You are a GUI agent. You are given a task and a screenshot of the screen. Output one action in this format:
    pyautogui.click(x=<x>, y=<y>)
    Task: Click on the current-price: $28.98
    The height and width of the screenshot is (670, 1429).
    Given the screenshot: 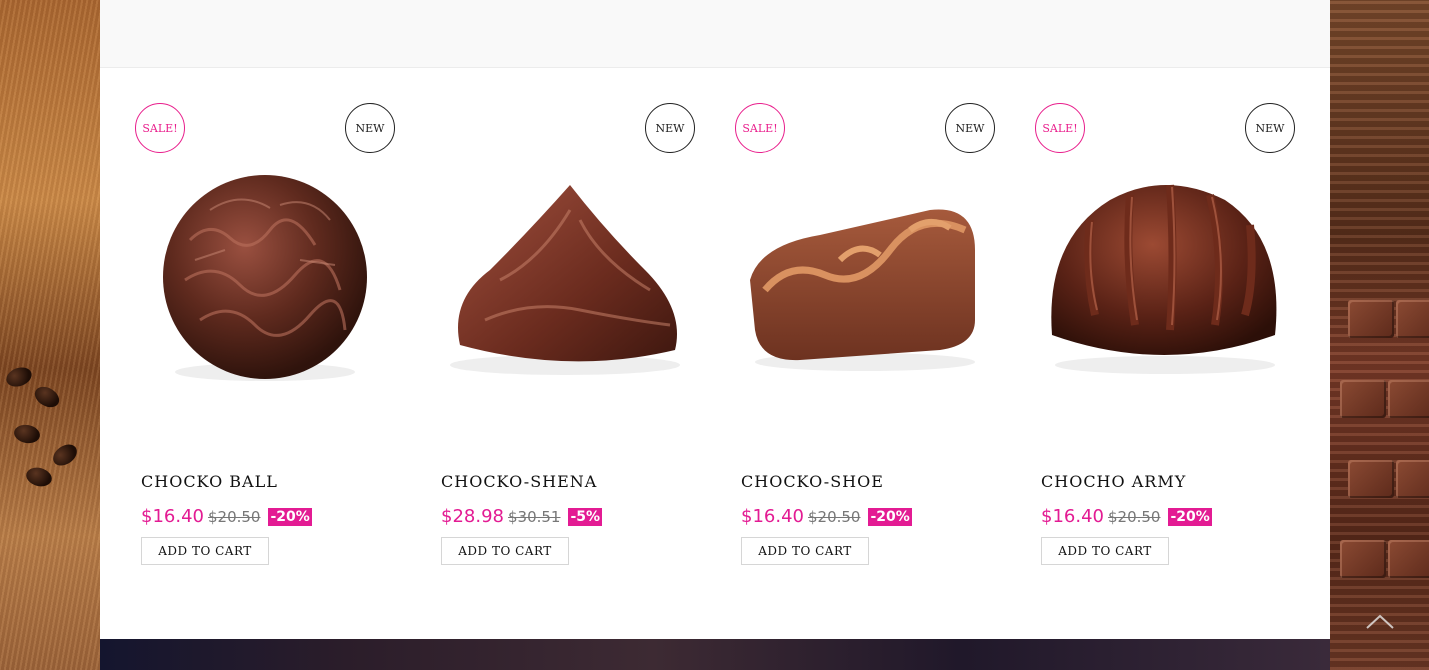 What is the action you would take?
    pyautogui.click(x=472, y=516)
    